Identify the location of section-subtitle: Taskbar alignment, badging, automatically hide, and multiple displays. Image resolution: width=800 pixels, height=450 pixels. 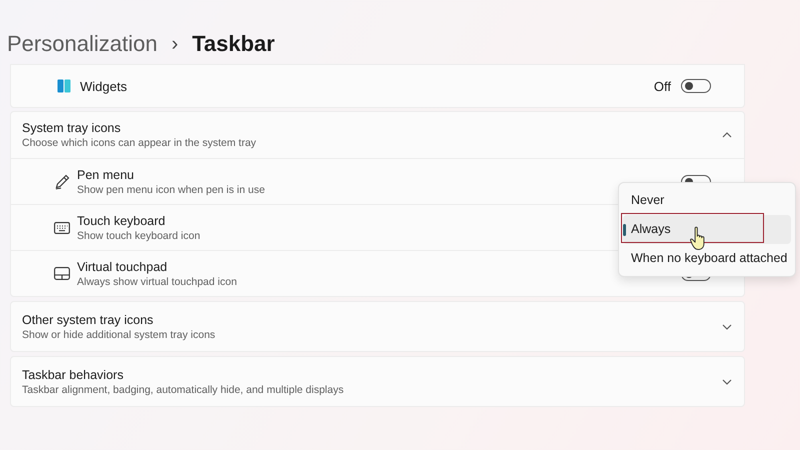
(183, 390).